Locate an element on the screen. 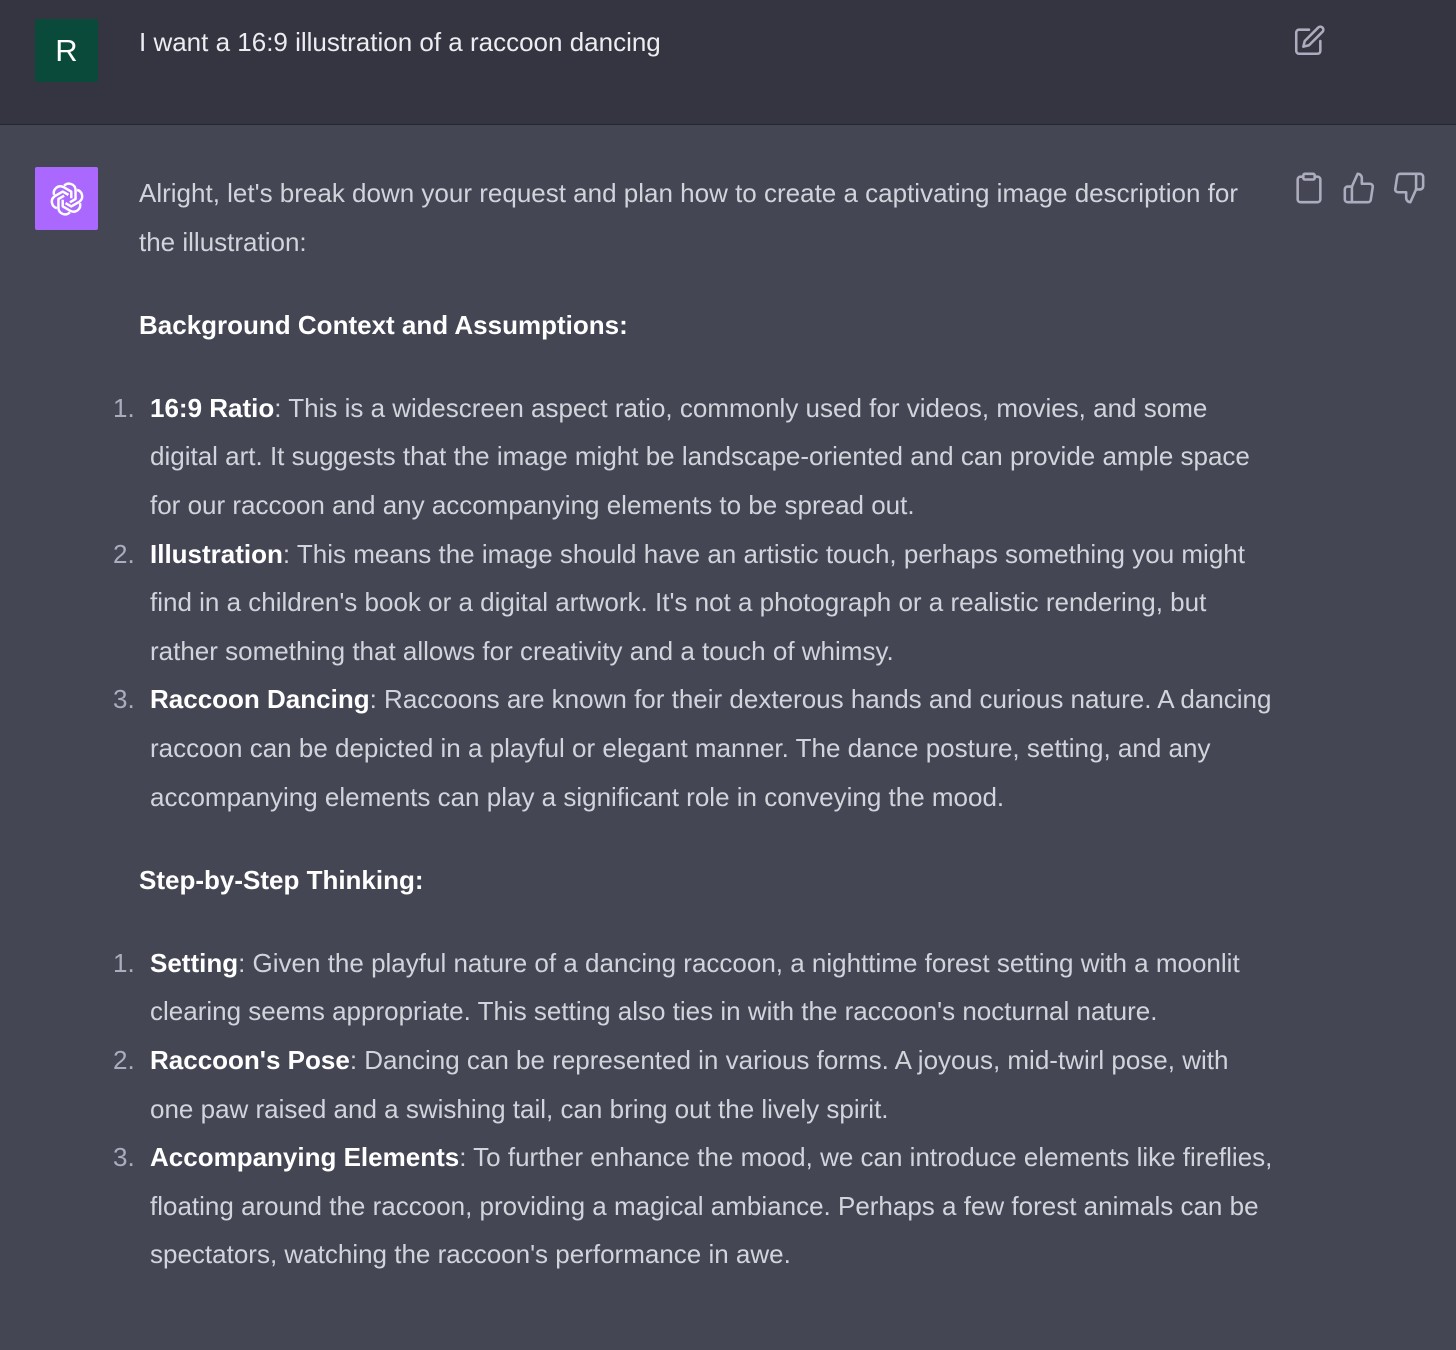  edit-icon is located at coordinates (1309, 40).